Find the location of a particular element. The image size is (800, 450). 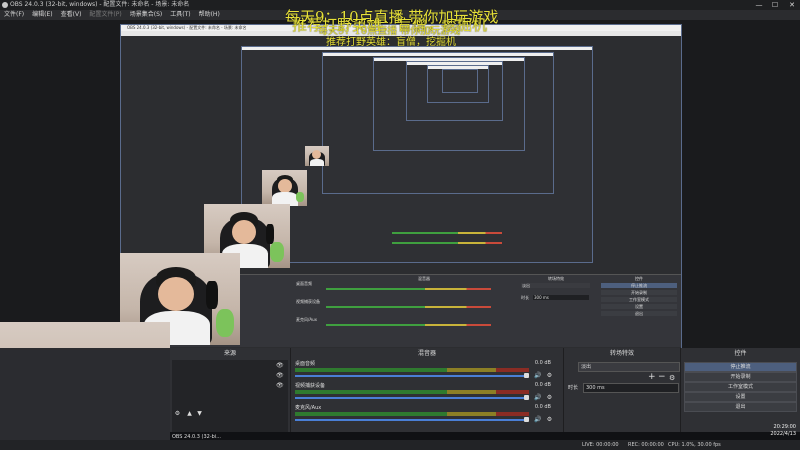

move-down-icon: ▼ is located at coordinates (199, 413).